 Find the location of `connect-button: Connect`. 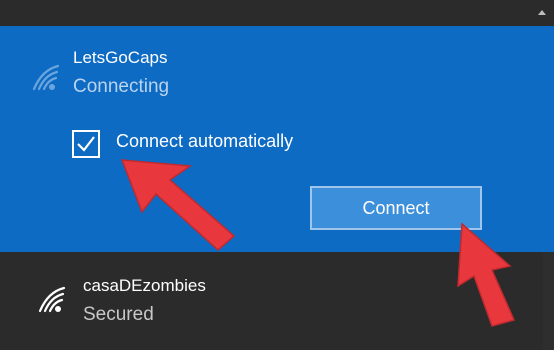

connect-button: Connect is located at coordinates (396, 208).